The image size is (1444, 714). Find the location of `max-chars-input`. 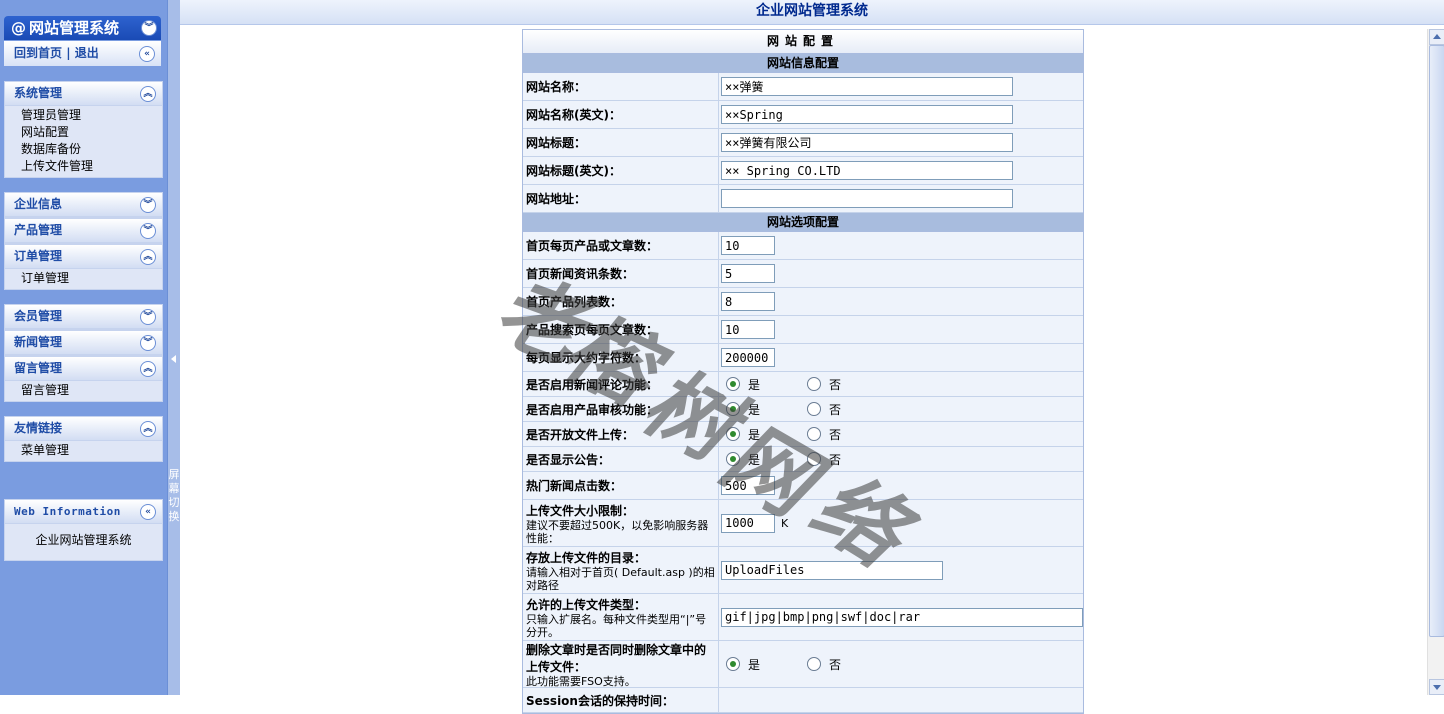

max-chars-input is located at coordinates (748, 357).